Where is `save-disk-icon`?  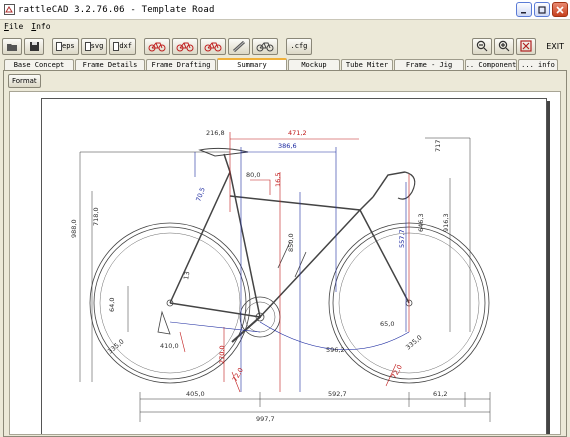 save-disk-icon is located at coordinates (34, 46).